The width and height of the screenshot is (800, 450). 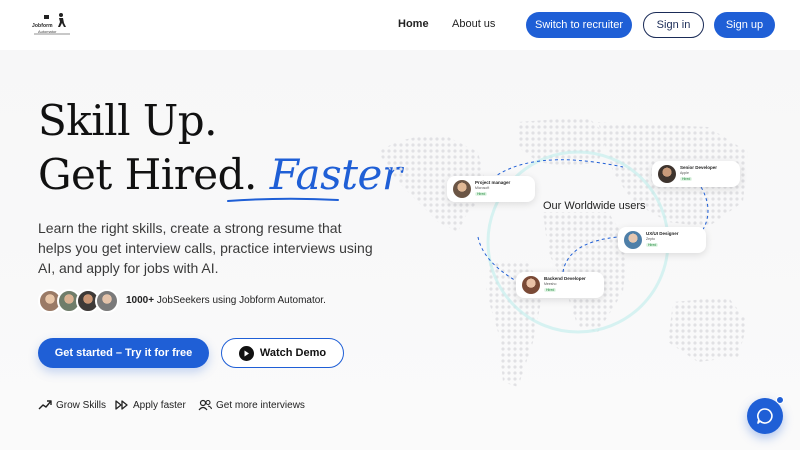 I want to click on logo-sub: Automator, so click(x=47, y=31).